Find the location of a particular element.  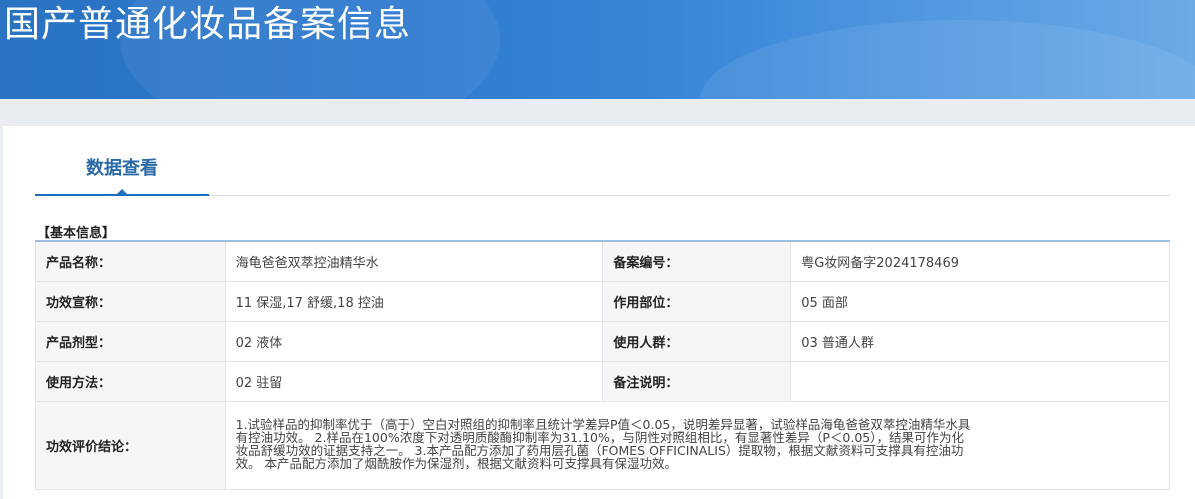

label-target-users: 使用人群： is located at coordinates (697, 341).